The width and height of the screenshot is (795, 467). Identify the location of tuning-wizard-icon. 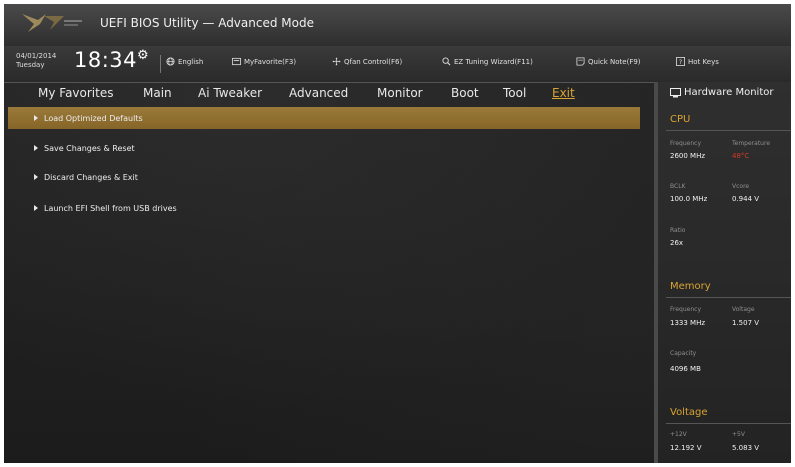
(446, 61).